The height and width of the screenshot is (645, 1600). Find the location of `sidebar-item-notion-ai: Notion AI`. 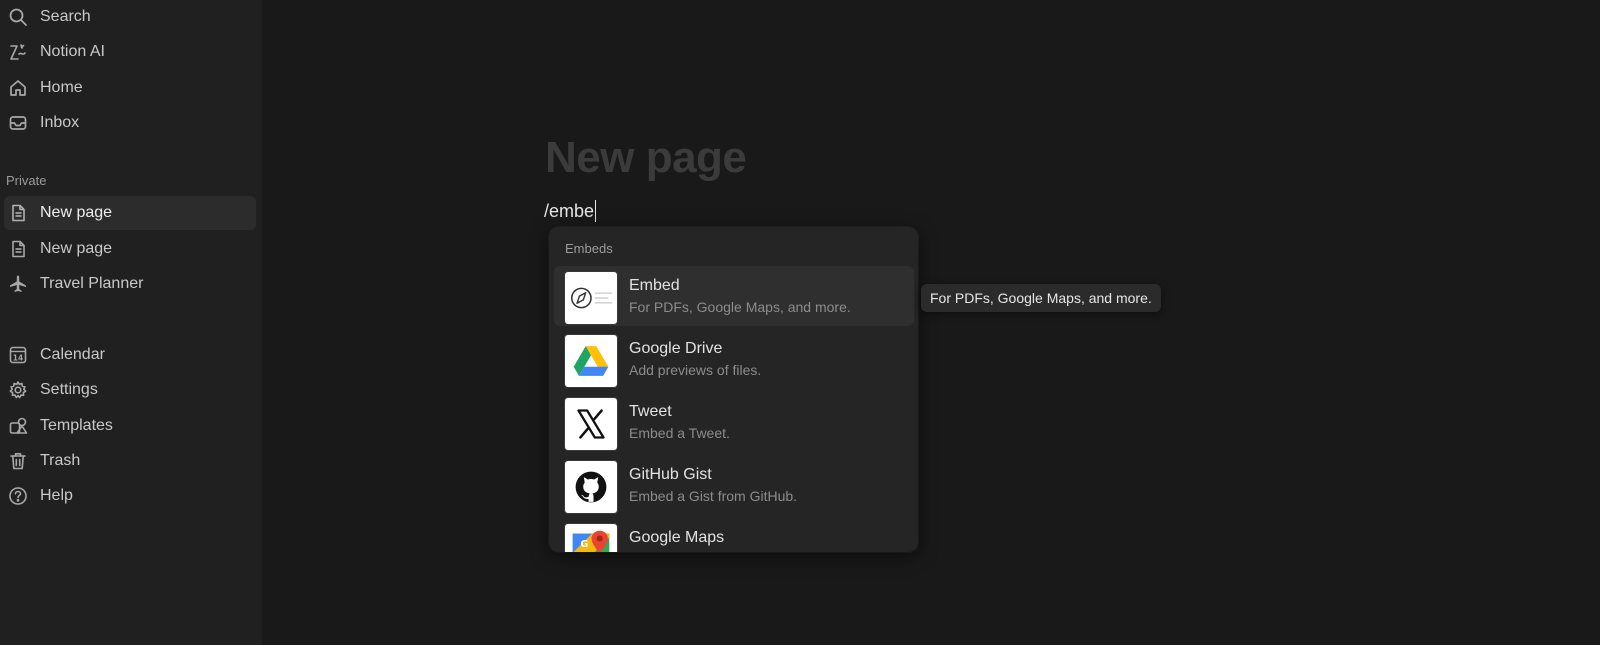

sidebar-item-notion-ai: Notion AI is located at coordinates (130, 52).